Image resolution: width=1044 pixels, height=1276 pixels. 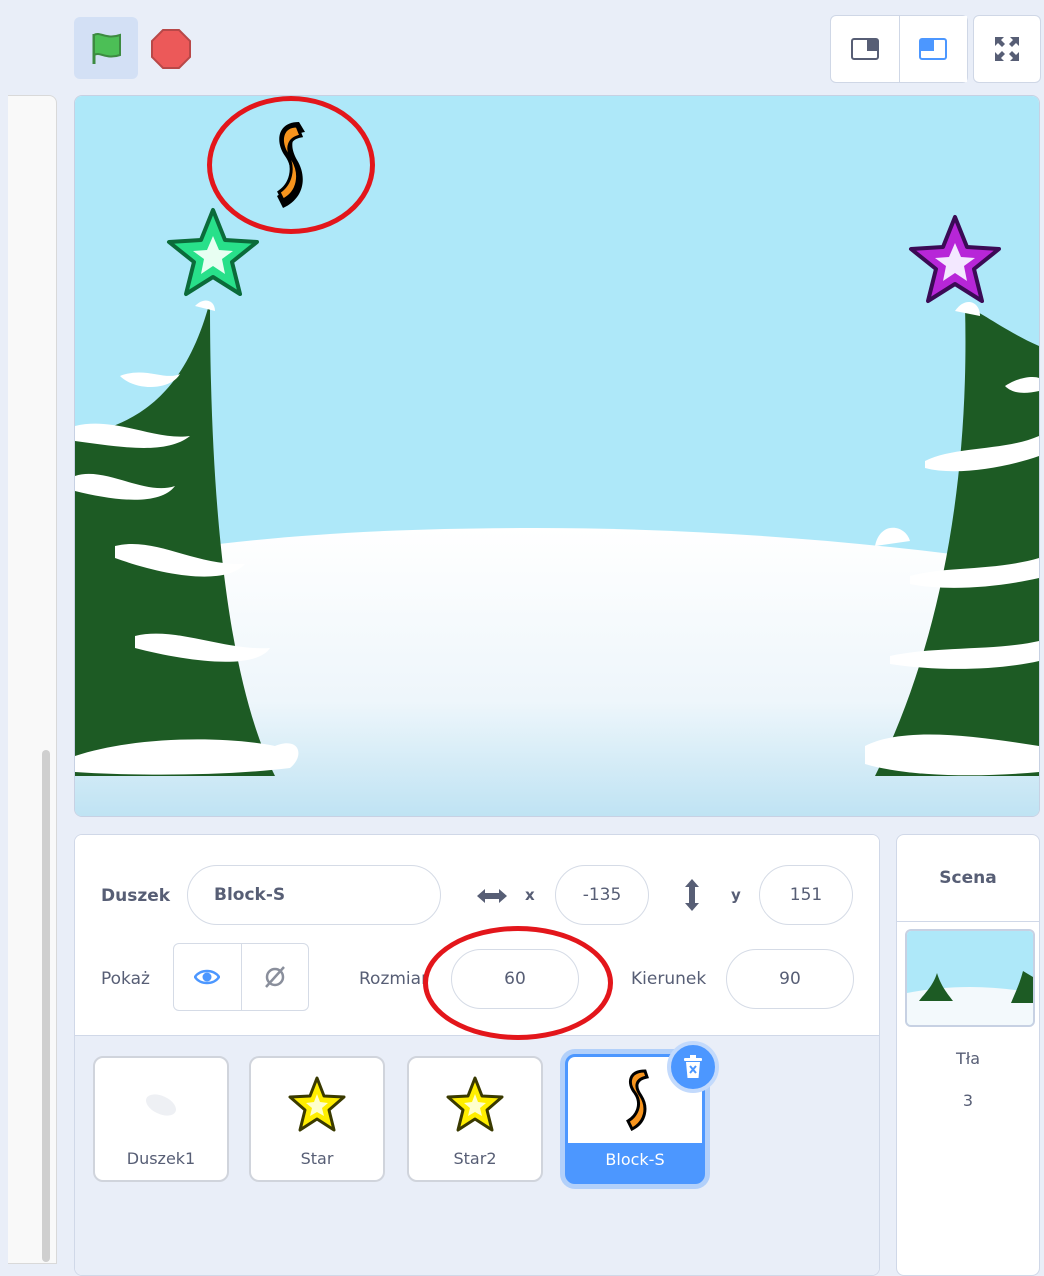 I want to click on y-value: 151, so click(x=806, y=895).